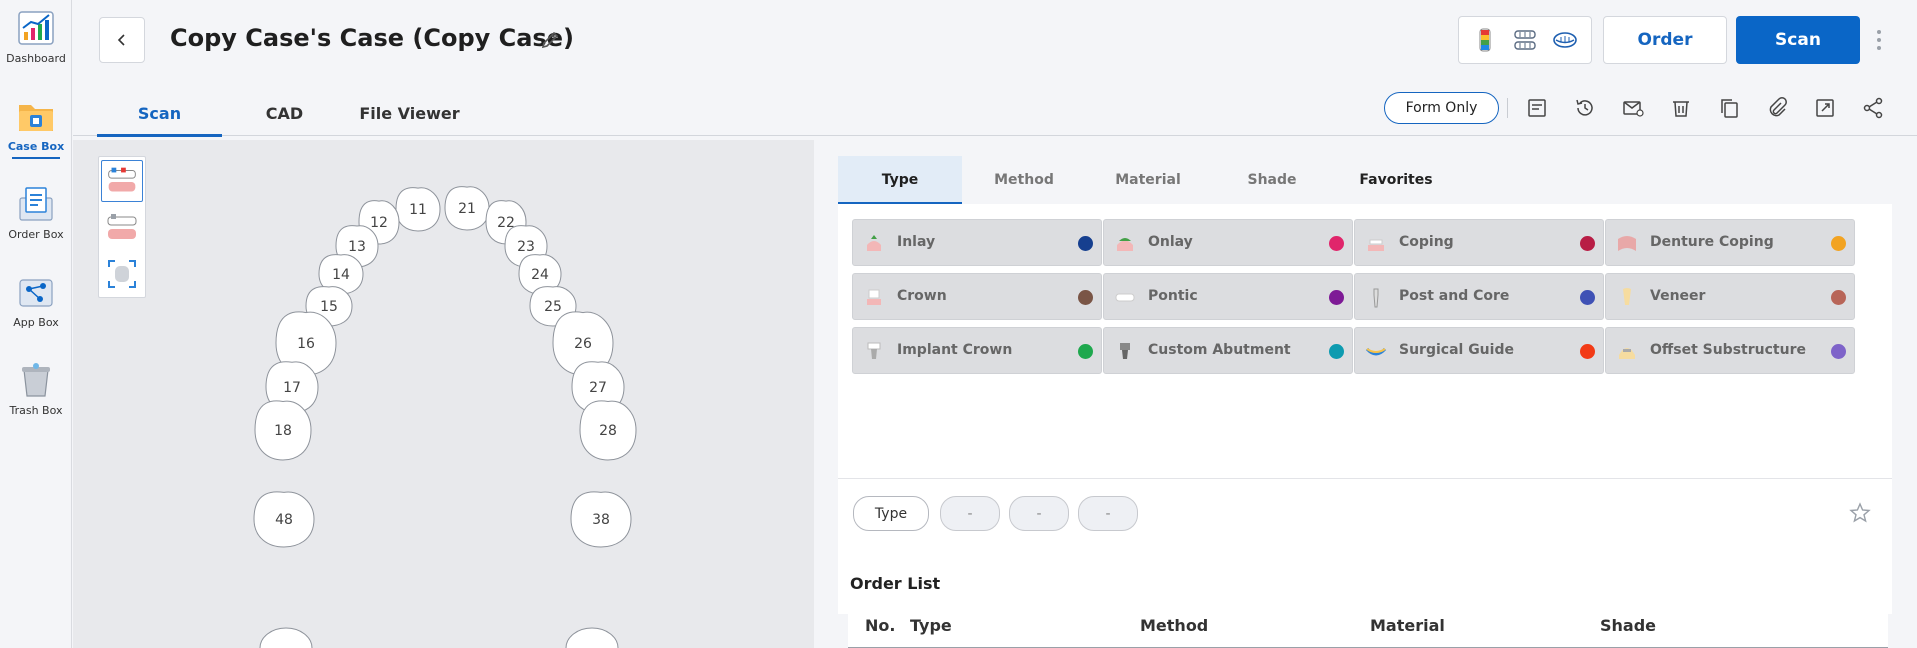  I want to click on summary-shade-chip: -, so click(1108, 513).